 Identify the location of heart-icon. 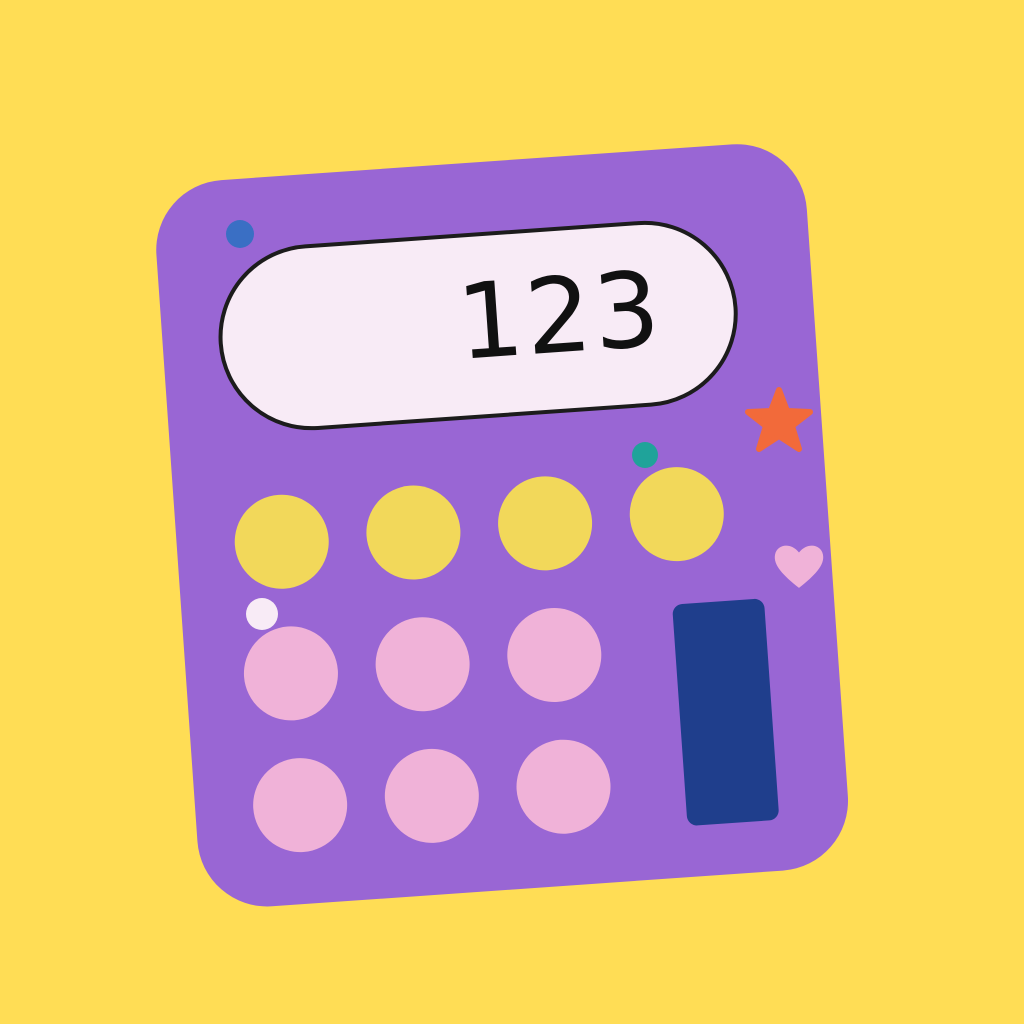
(799, 566).